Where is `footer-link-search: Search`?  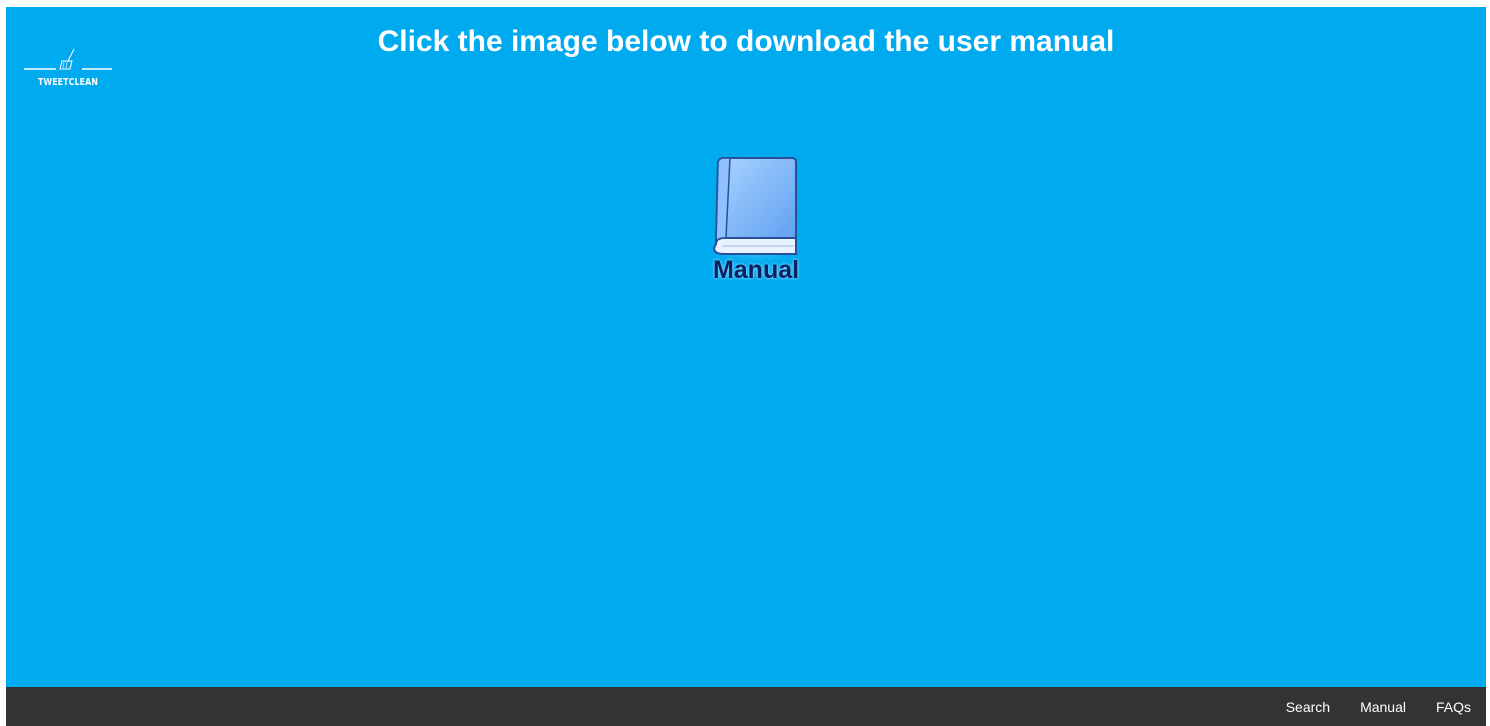
footer-link-search: Search is located at coordinates (1308, 707).